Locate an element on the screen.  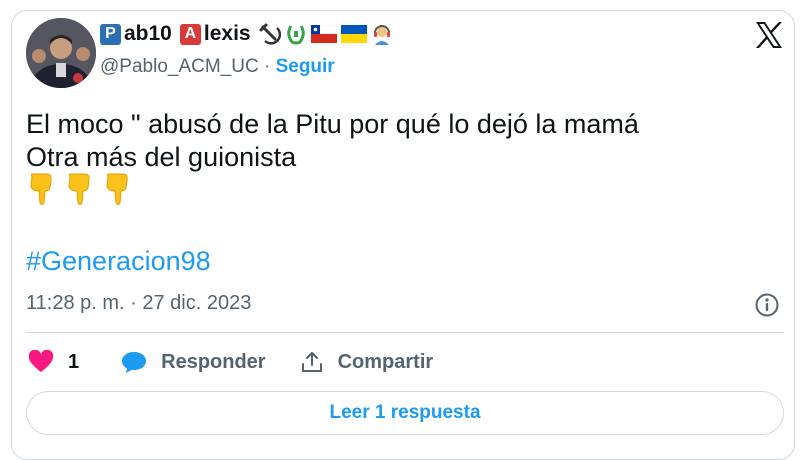
letter-a-badge: A is located at coordinates (190, 34).